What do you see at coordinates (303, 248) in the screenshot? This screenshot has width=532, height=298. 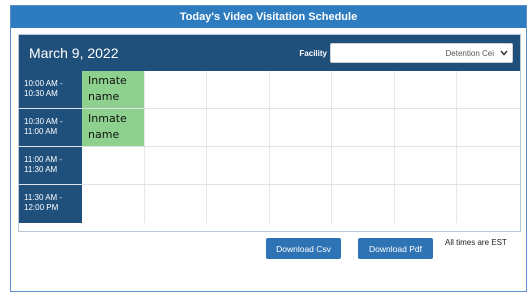 I see `download-csv-button: Download Csv` at bounding box center [303, 248].